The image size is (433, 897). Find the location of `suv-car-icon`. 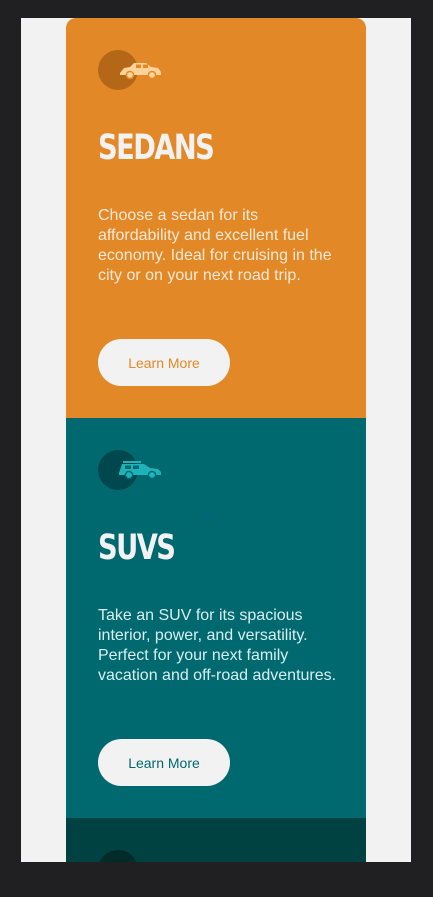

suv-car-icon is located at coordinates (140, 470).